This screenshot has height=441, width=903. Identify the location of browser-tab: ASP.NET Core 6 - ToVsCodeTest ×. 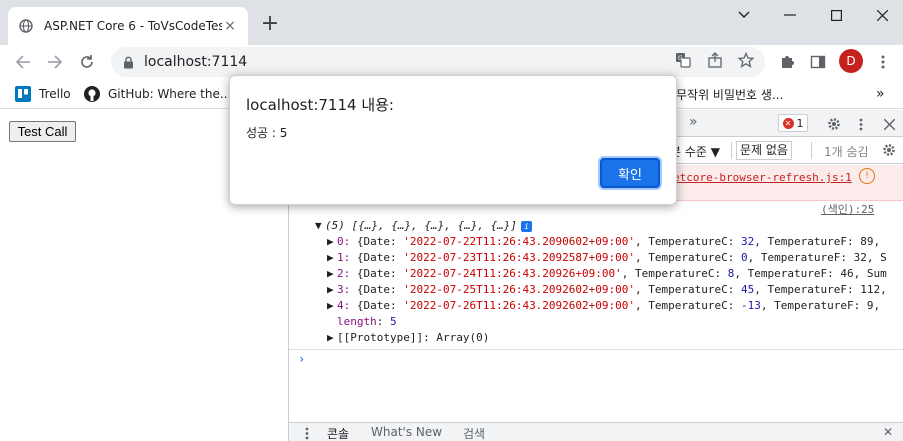
(128, 26).